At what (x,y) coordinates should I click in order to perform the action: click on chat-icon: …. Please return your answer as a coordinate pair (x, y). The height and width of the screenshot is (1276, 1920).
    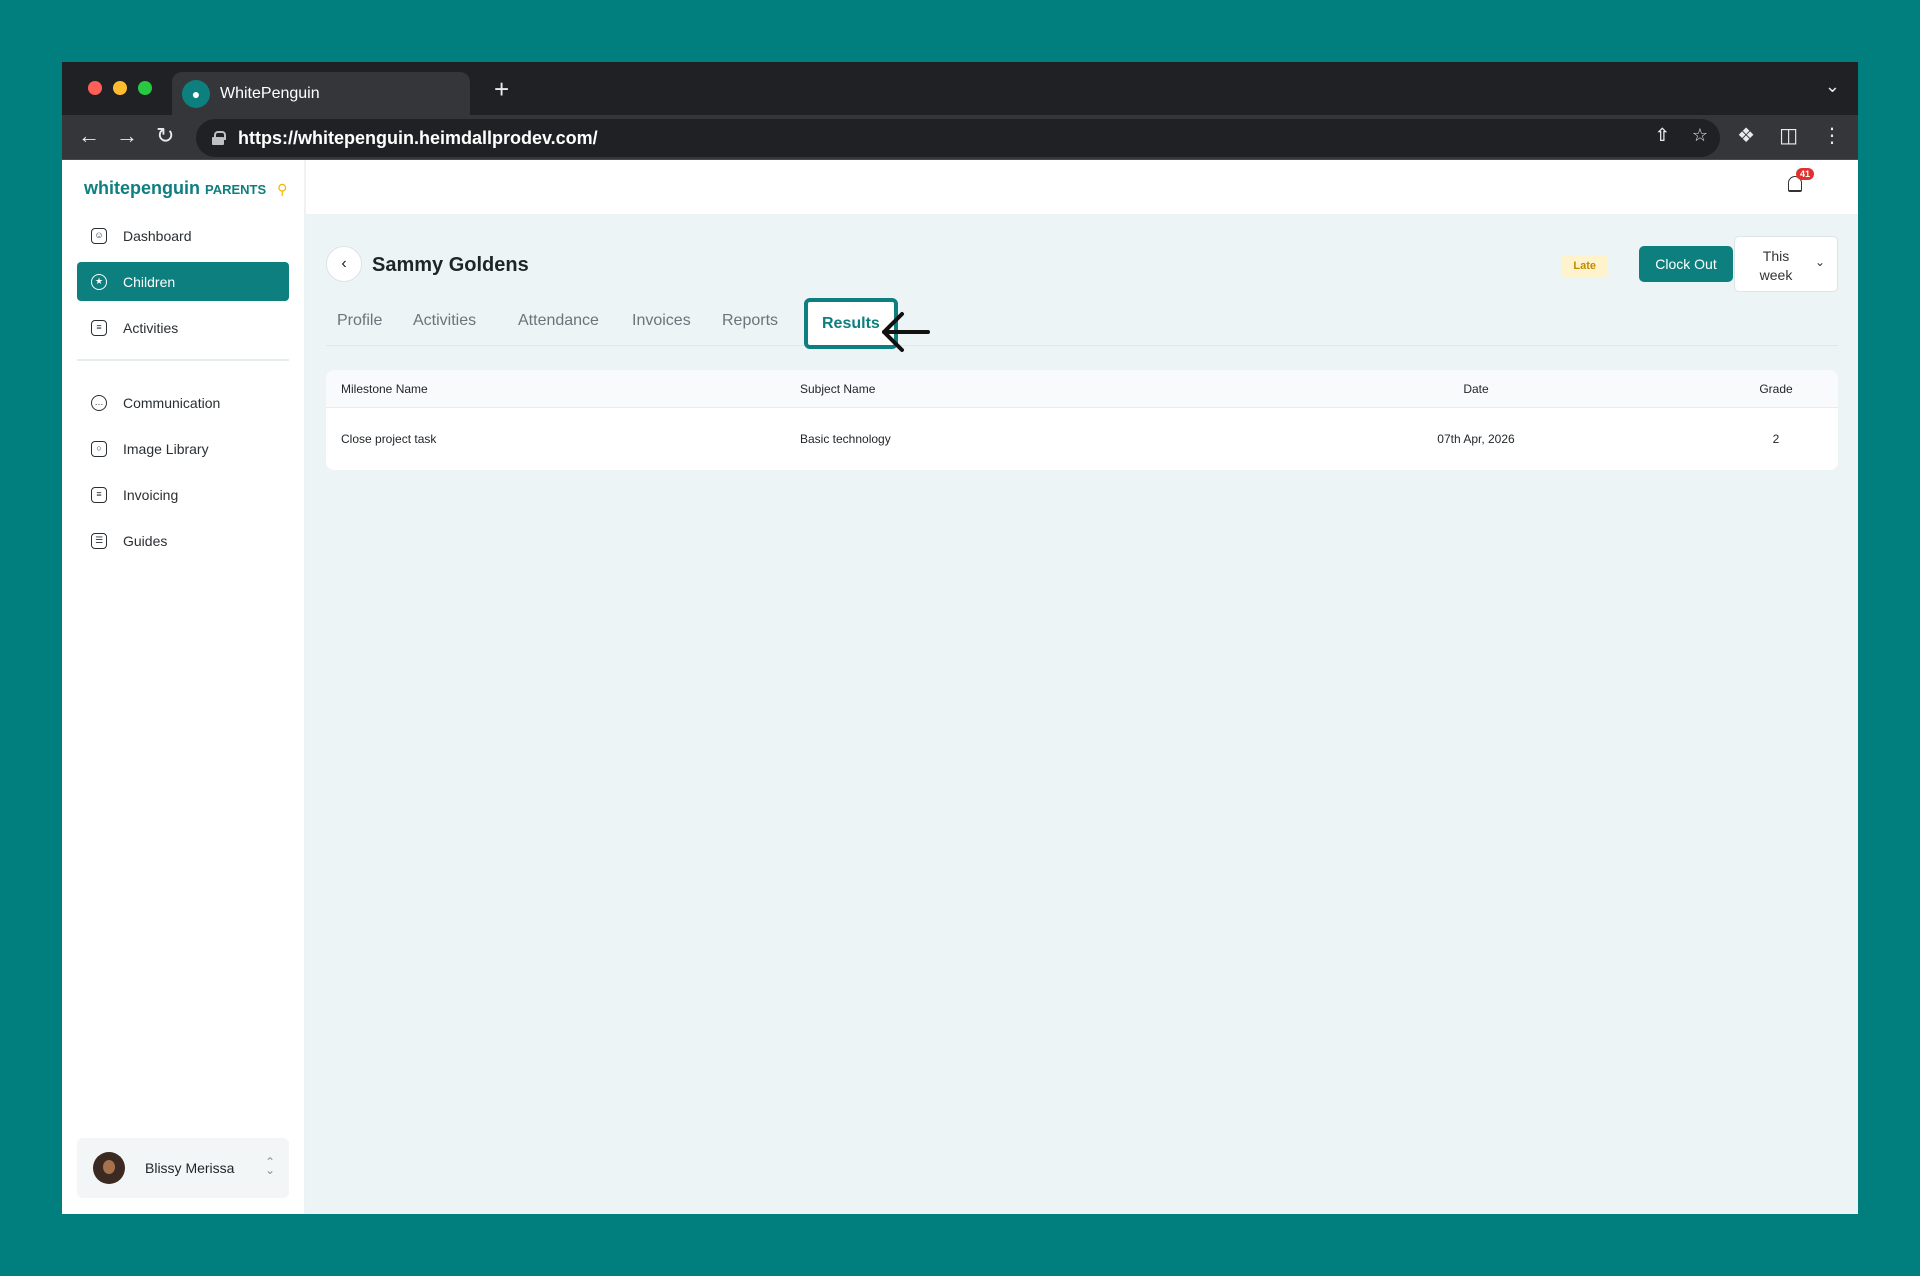
    Looking at the image, I should click on (99, 402).